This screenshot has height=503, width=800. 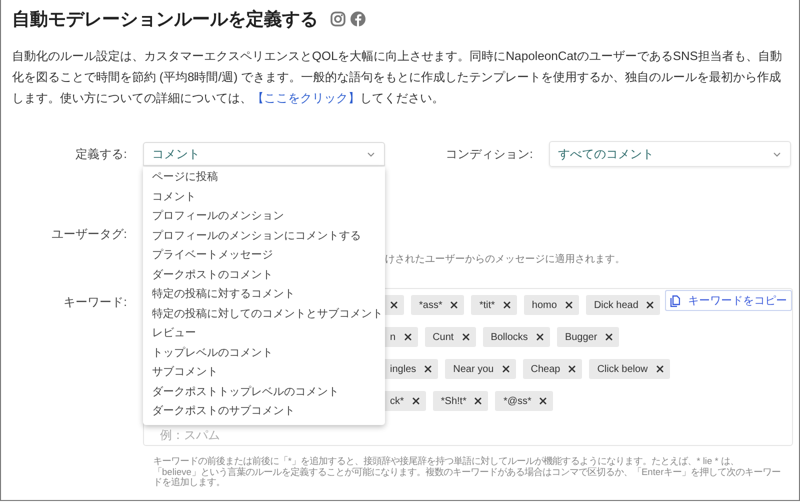 What do you see at coordinates (100, 154) in the screenshot?
I see `field-label: 定義する:` at bounding box center [100, 154].